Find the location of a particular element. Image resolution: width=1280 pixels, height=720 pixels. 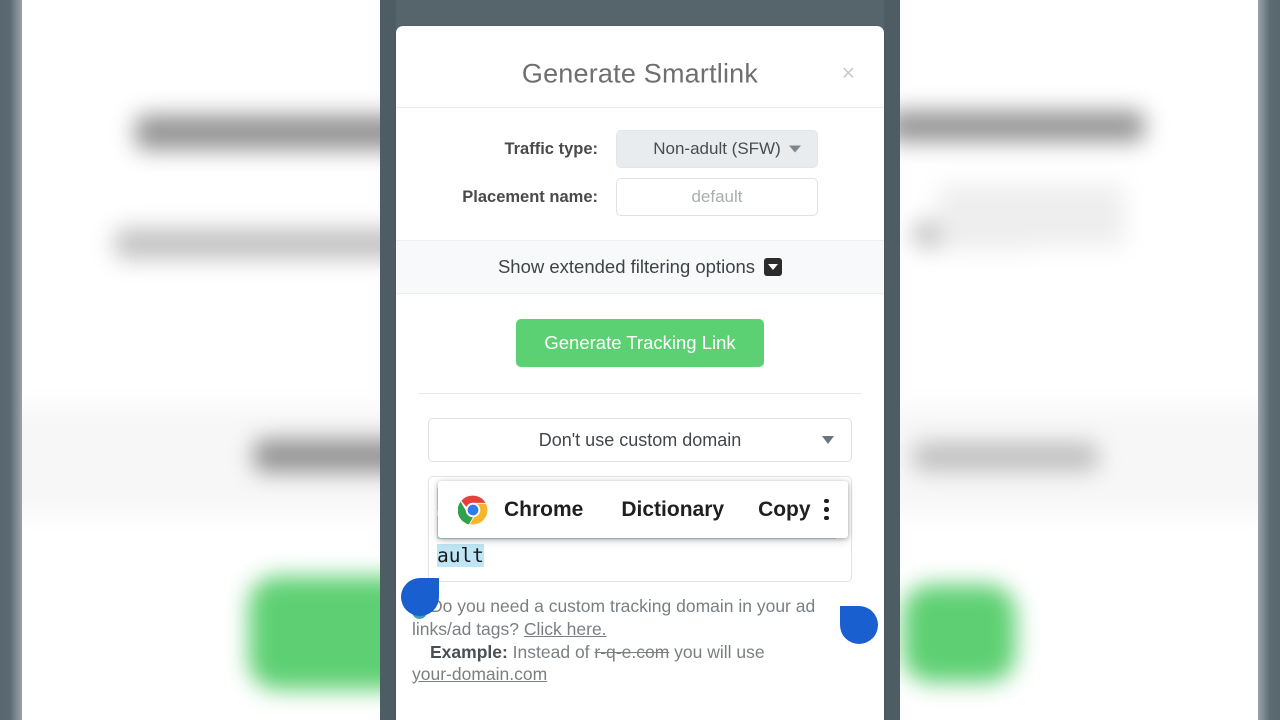

form-row-traffic-type: Traffic type: Non-adult (SFW) is located at coordinates (640, 149).